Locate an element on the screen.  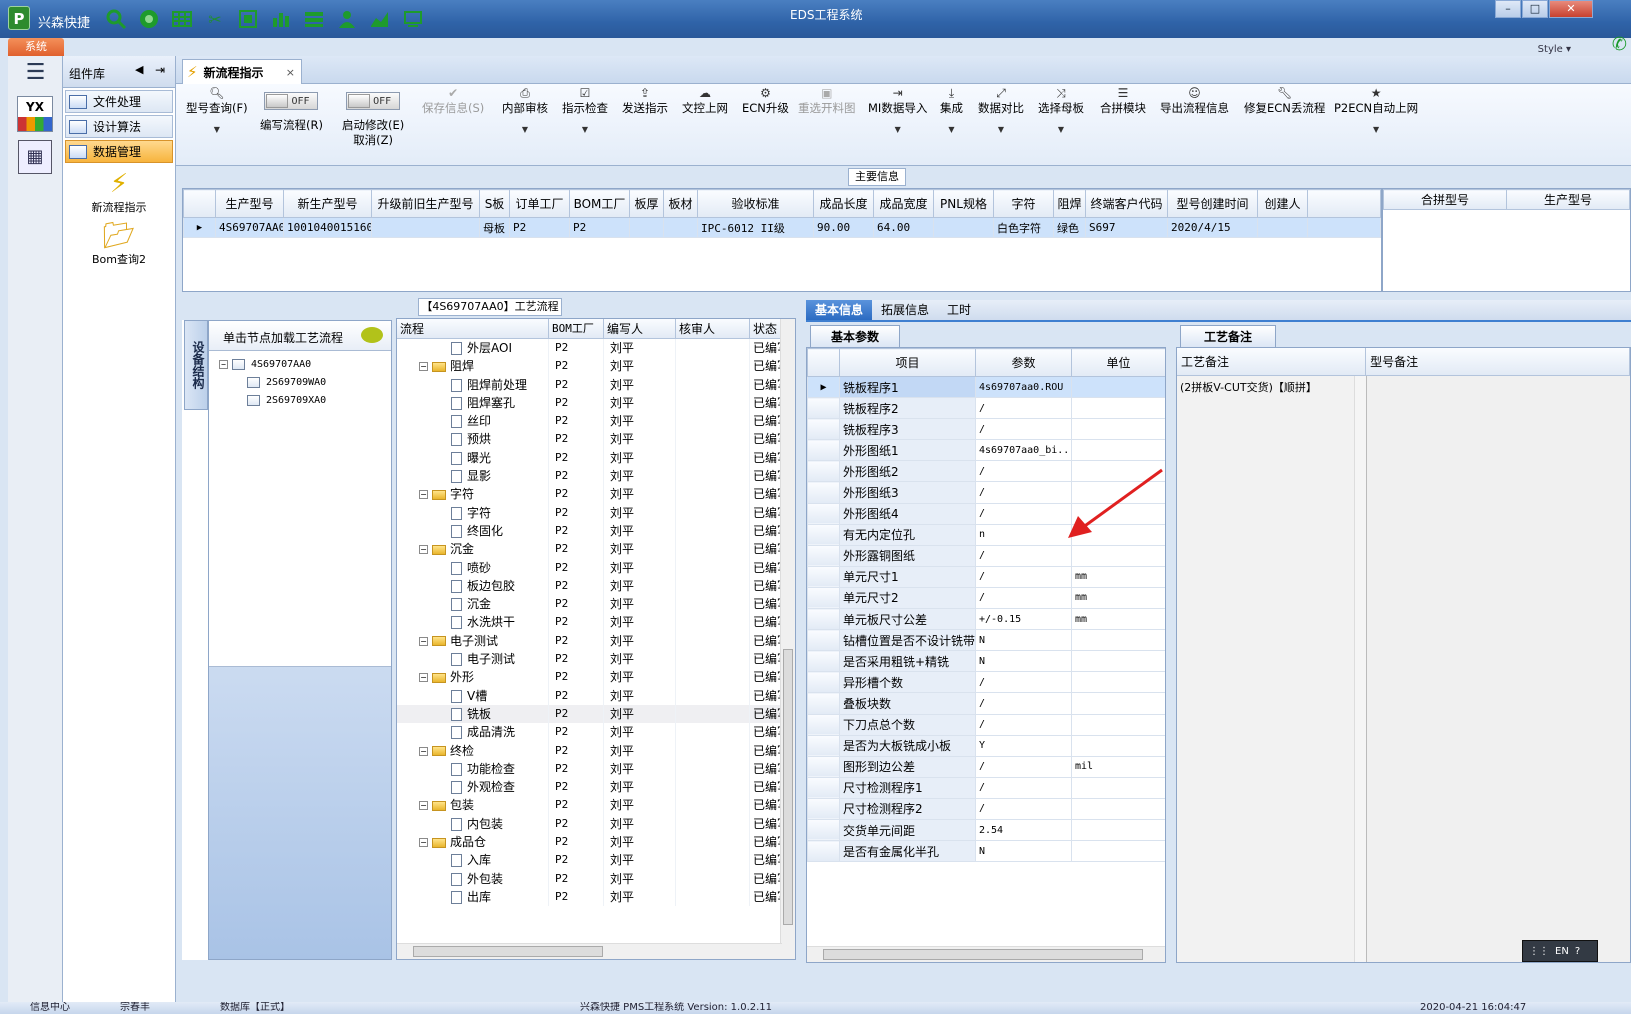
close-icon: ✕ is located at coordinates (1571, 9).